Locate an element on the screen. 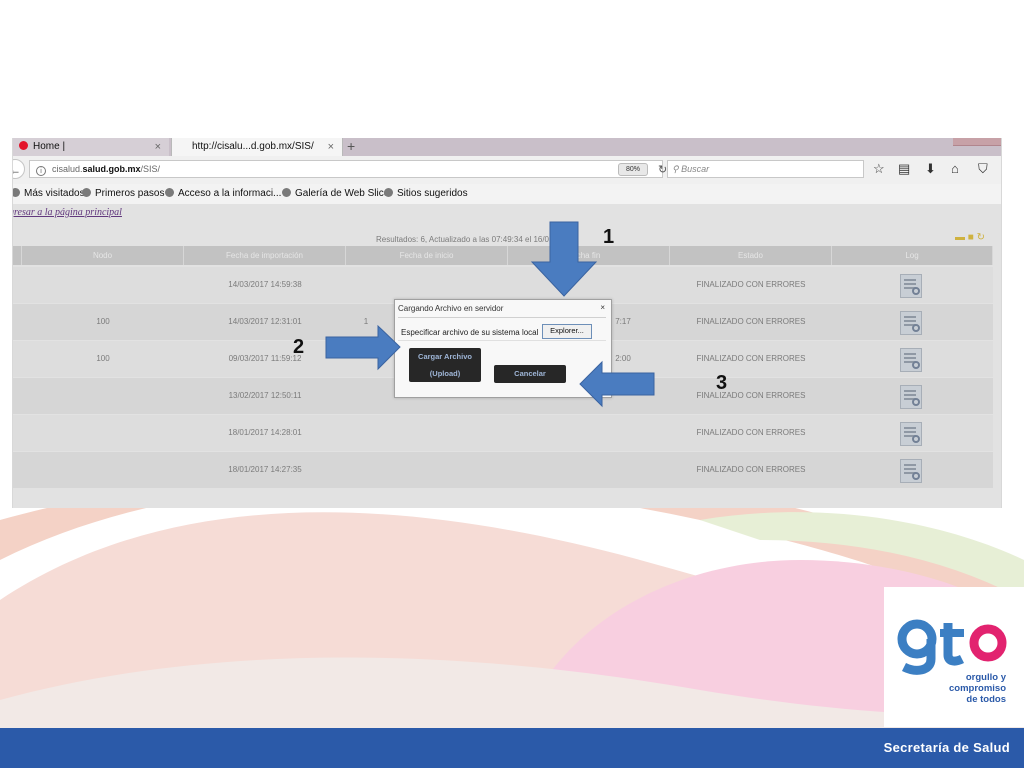 Image resolution: width=1024 pixels, height=768 pixels. pocket-icon: ⛉ is located at coordinates (983, 169).